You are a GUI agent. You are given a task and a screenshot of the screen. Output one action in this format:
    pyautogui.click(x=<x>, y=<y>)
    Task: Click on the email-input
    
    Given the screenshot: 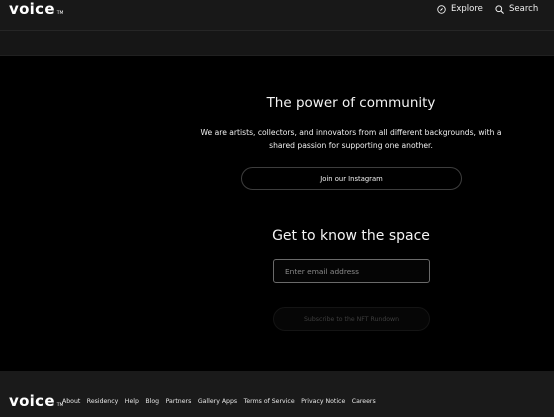 What is the action you would take?
    pyautogui.click(x=351, y=271)
    